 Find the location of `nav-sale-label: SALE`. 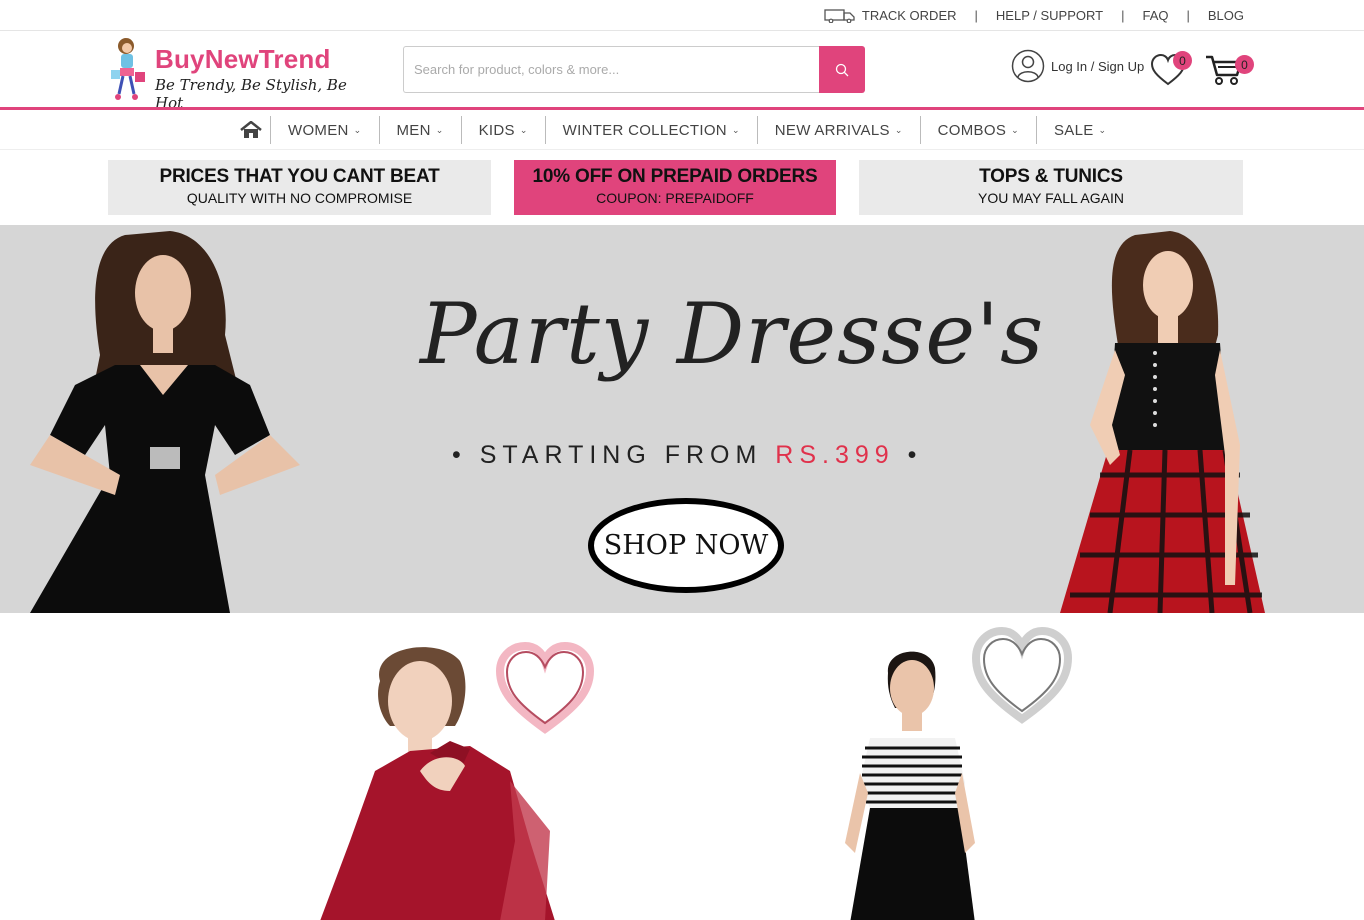

nav-sale-label: SALE is located at coordinates (1073, 130).